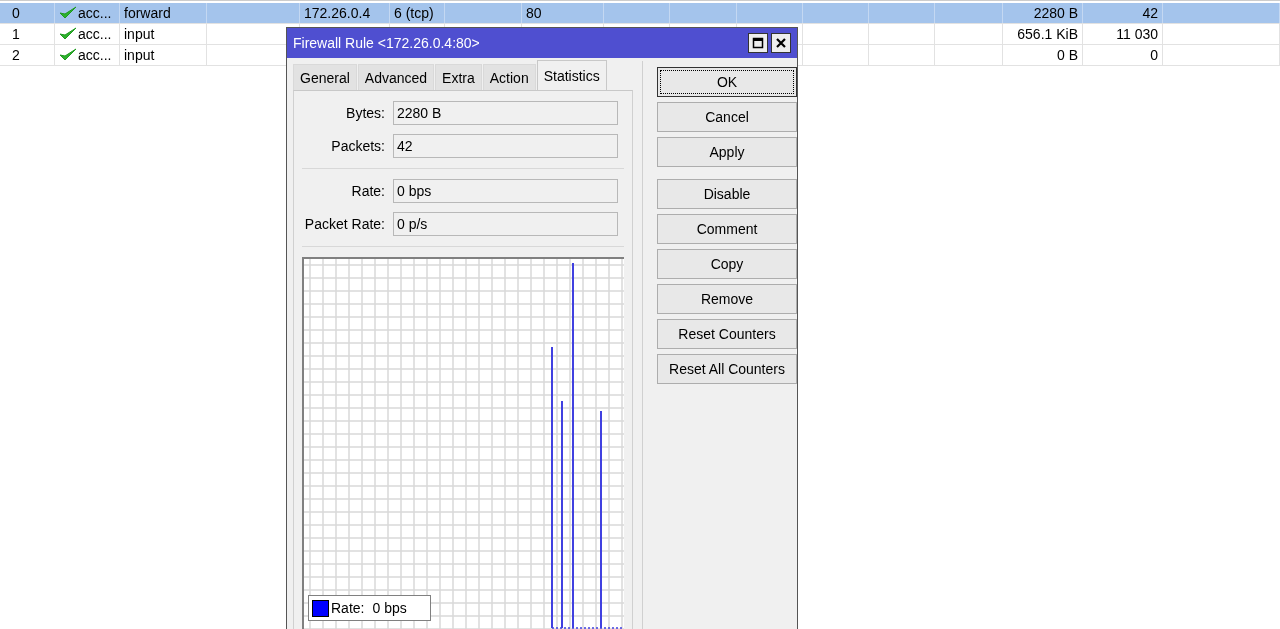 The width and height of the screenshot is (1280, 629). Describe the element at coordinates (727, 117) in the screenshot. I see `dialog-button: Cancel` at that location.